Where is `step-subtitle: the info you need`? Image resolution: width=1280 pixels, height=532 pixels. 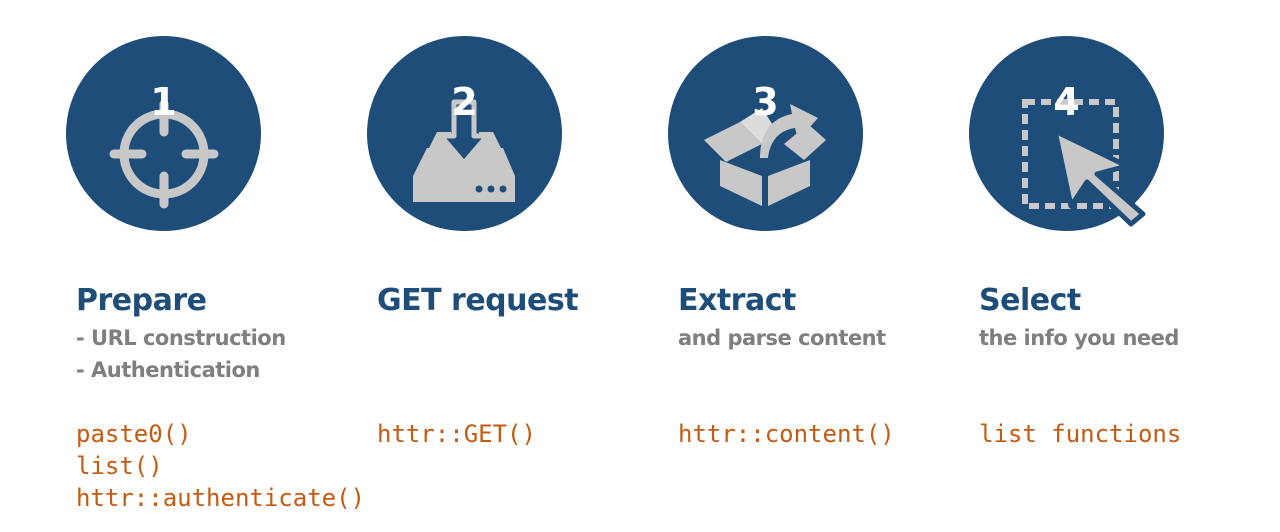 step-subtitle: the info you need is located at coordinates (1079, 338).